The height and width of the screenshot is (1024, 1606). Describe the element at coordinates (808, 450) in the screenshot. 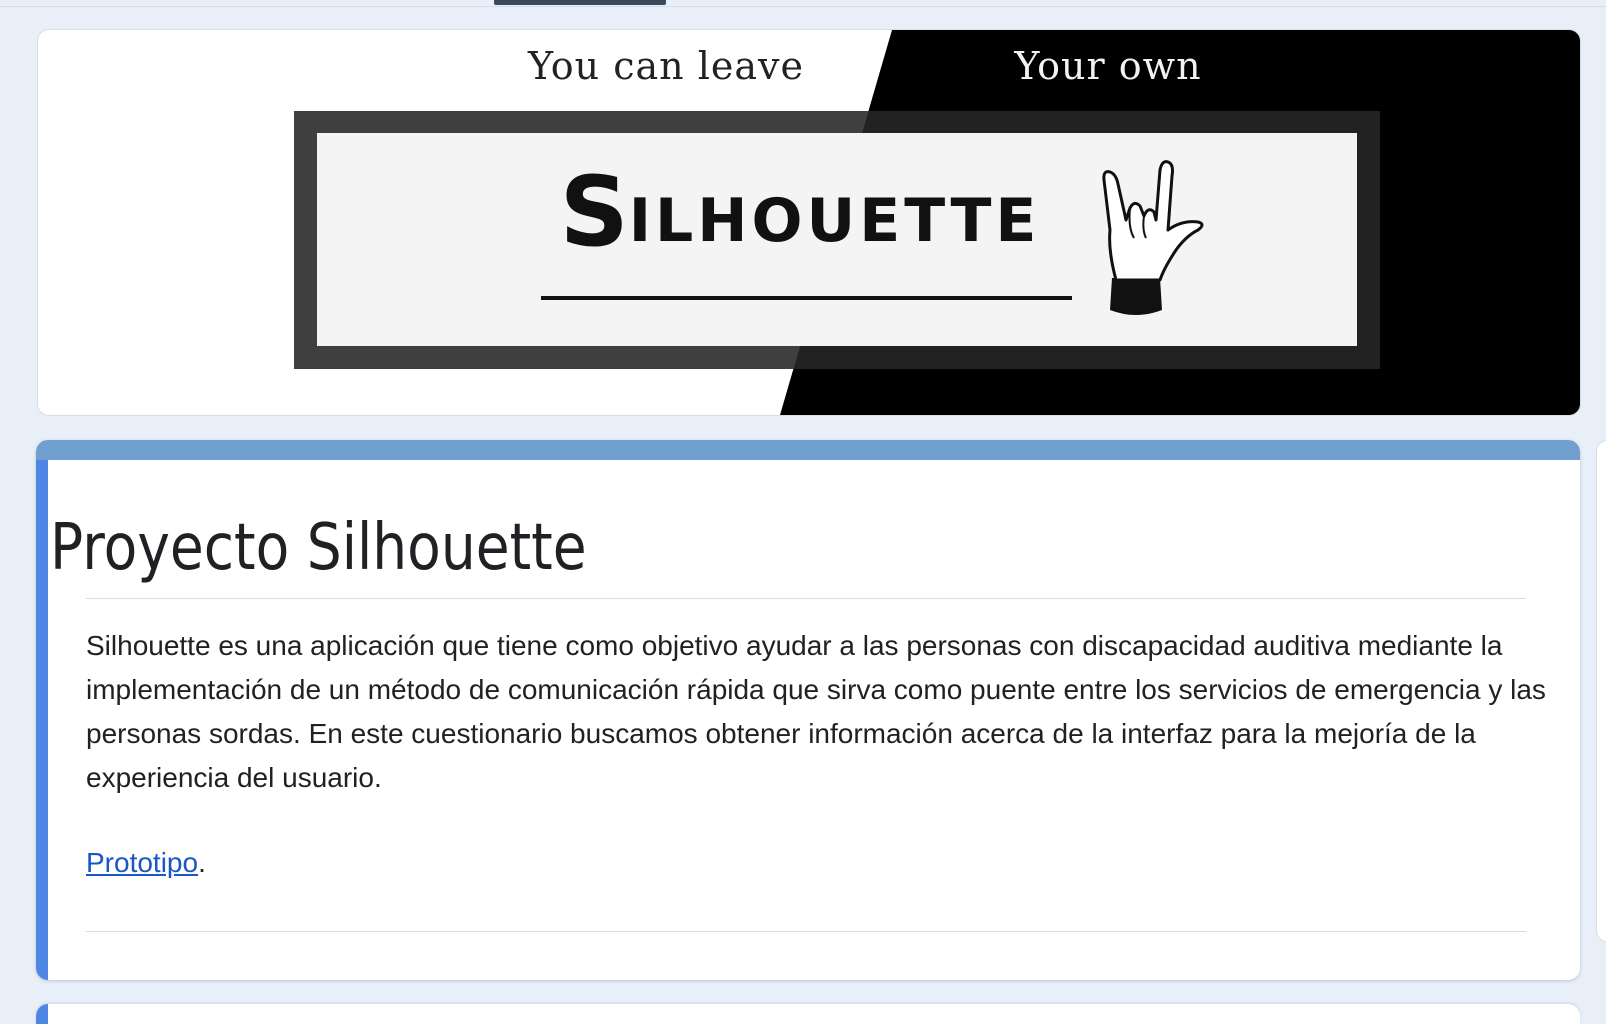

I see `card-accent-top` at that location.